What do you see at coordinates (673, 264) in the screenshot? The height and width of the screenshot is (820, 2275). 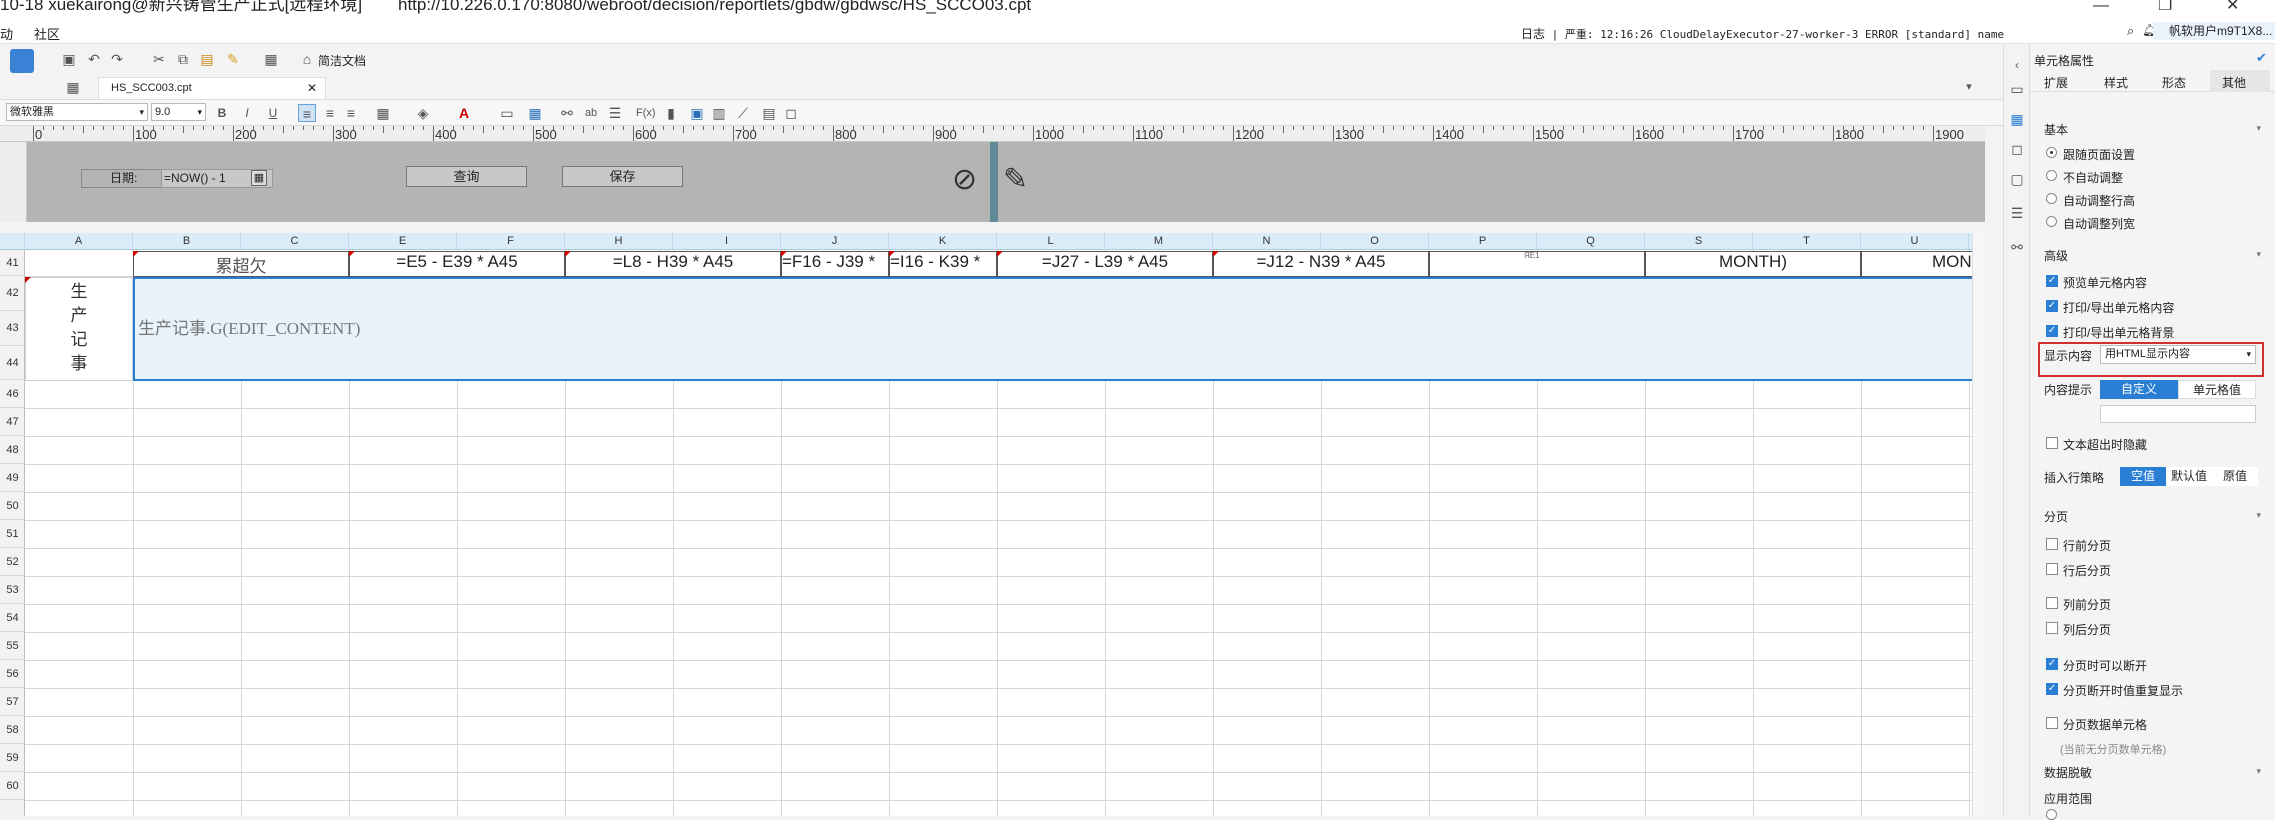 I see `cell-h41: =L8 - H39 * A45` at bounding box center [673, 264].